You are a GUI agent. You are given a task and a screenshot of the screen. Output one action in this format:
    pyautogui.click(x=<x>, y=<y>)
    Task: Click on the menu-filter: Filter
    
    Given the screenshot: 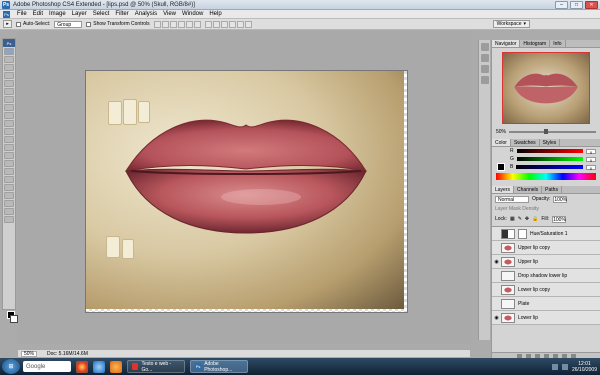 What is the action you would take?
    pyautogui.click(x=121, y=14)
    